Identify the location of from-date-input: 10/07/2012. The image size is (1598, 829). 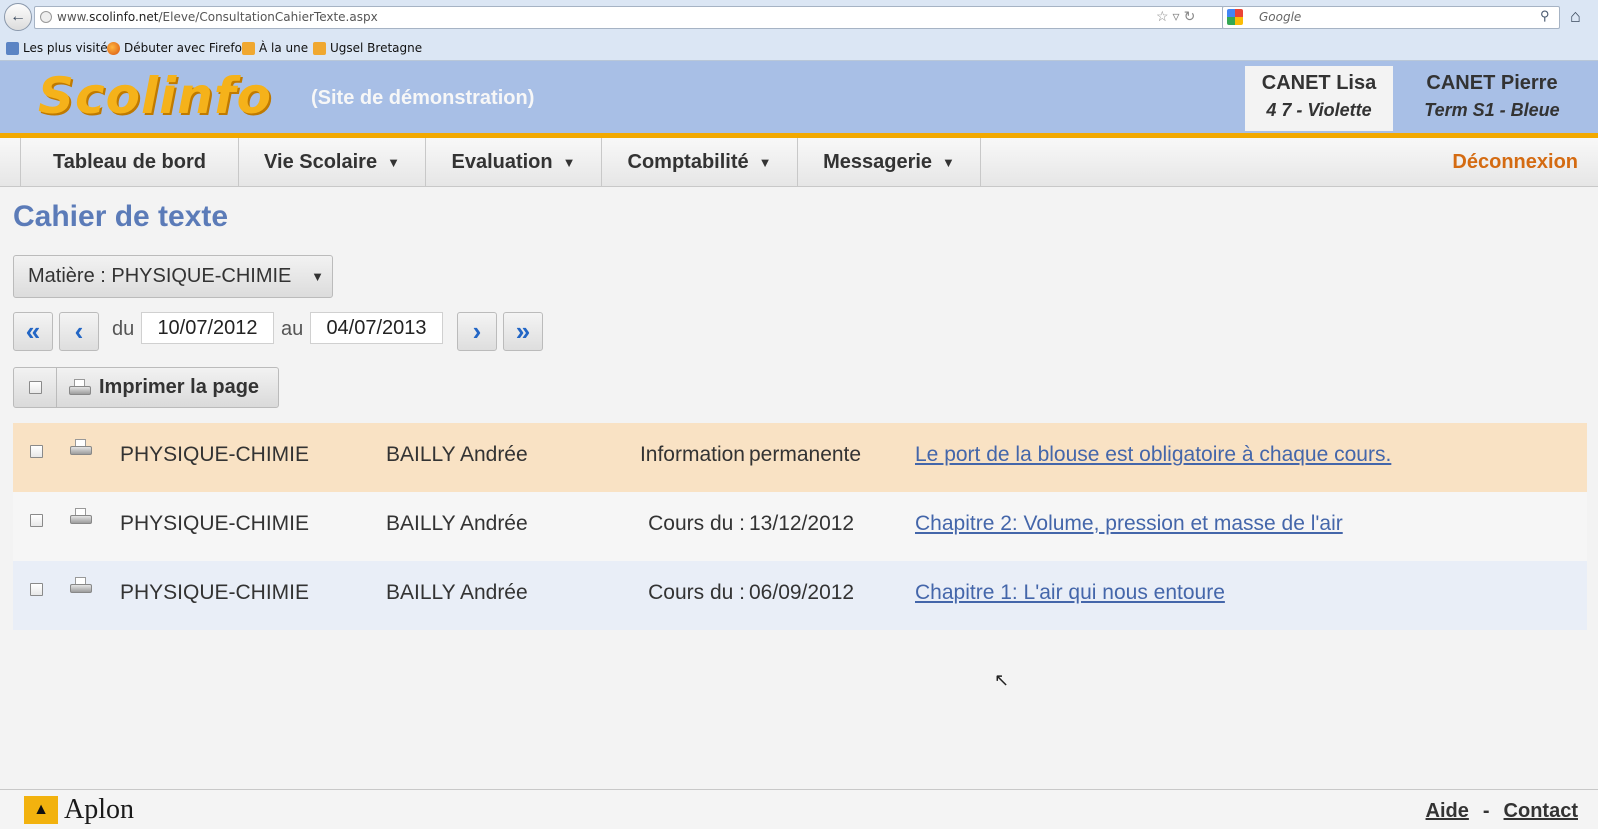
(207, 328).